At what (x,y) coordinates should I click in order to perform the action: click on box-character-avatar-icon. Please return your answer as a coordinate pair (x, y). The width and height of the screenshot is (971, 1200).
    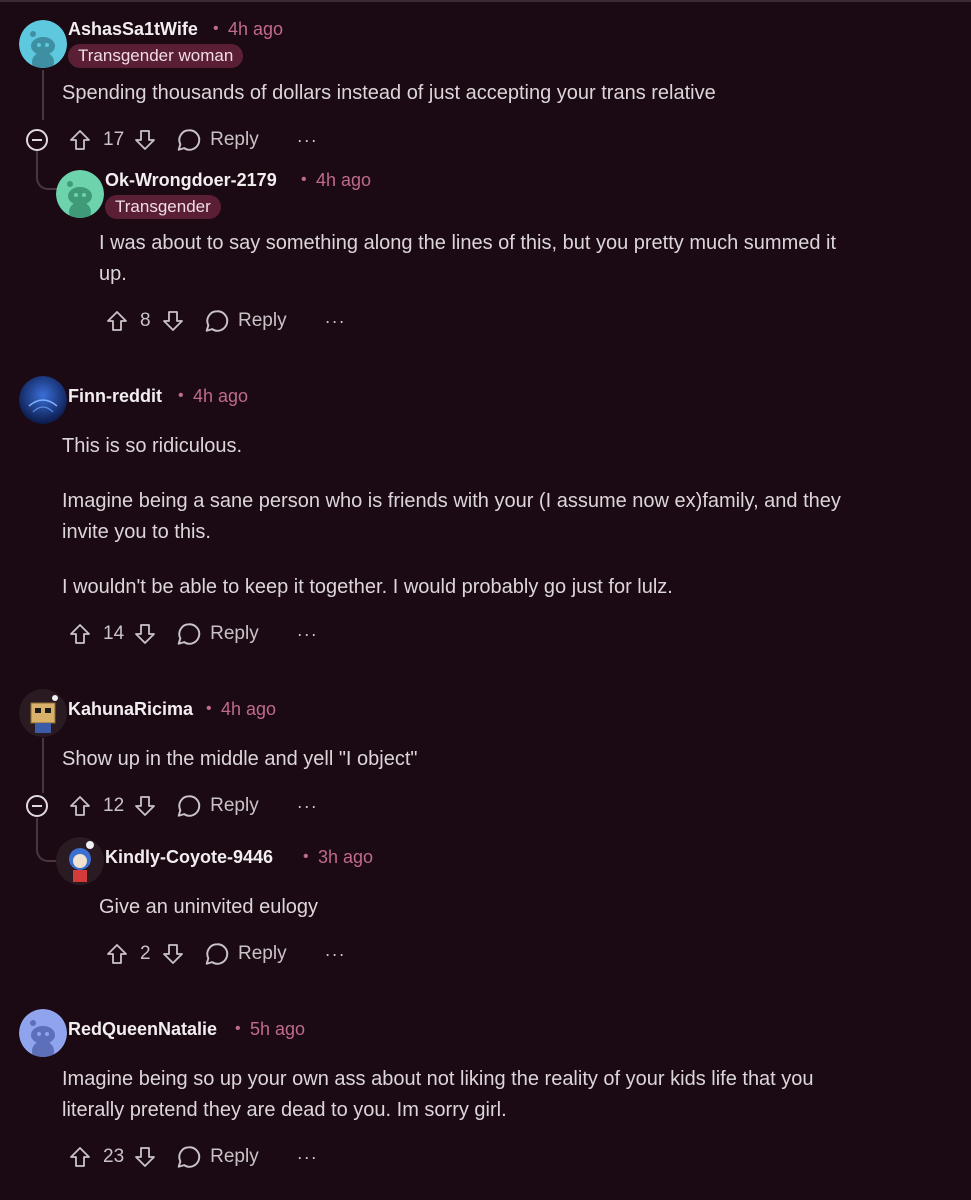
    Looking at the image, I should click on (43, 713).